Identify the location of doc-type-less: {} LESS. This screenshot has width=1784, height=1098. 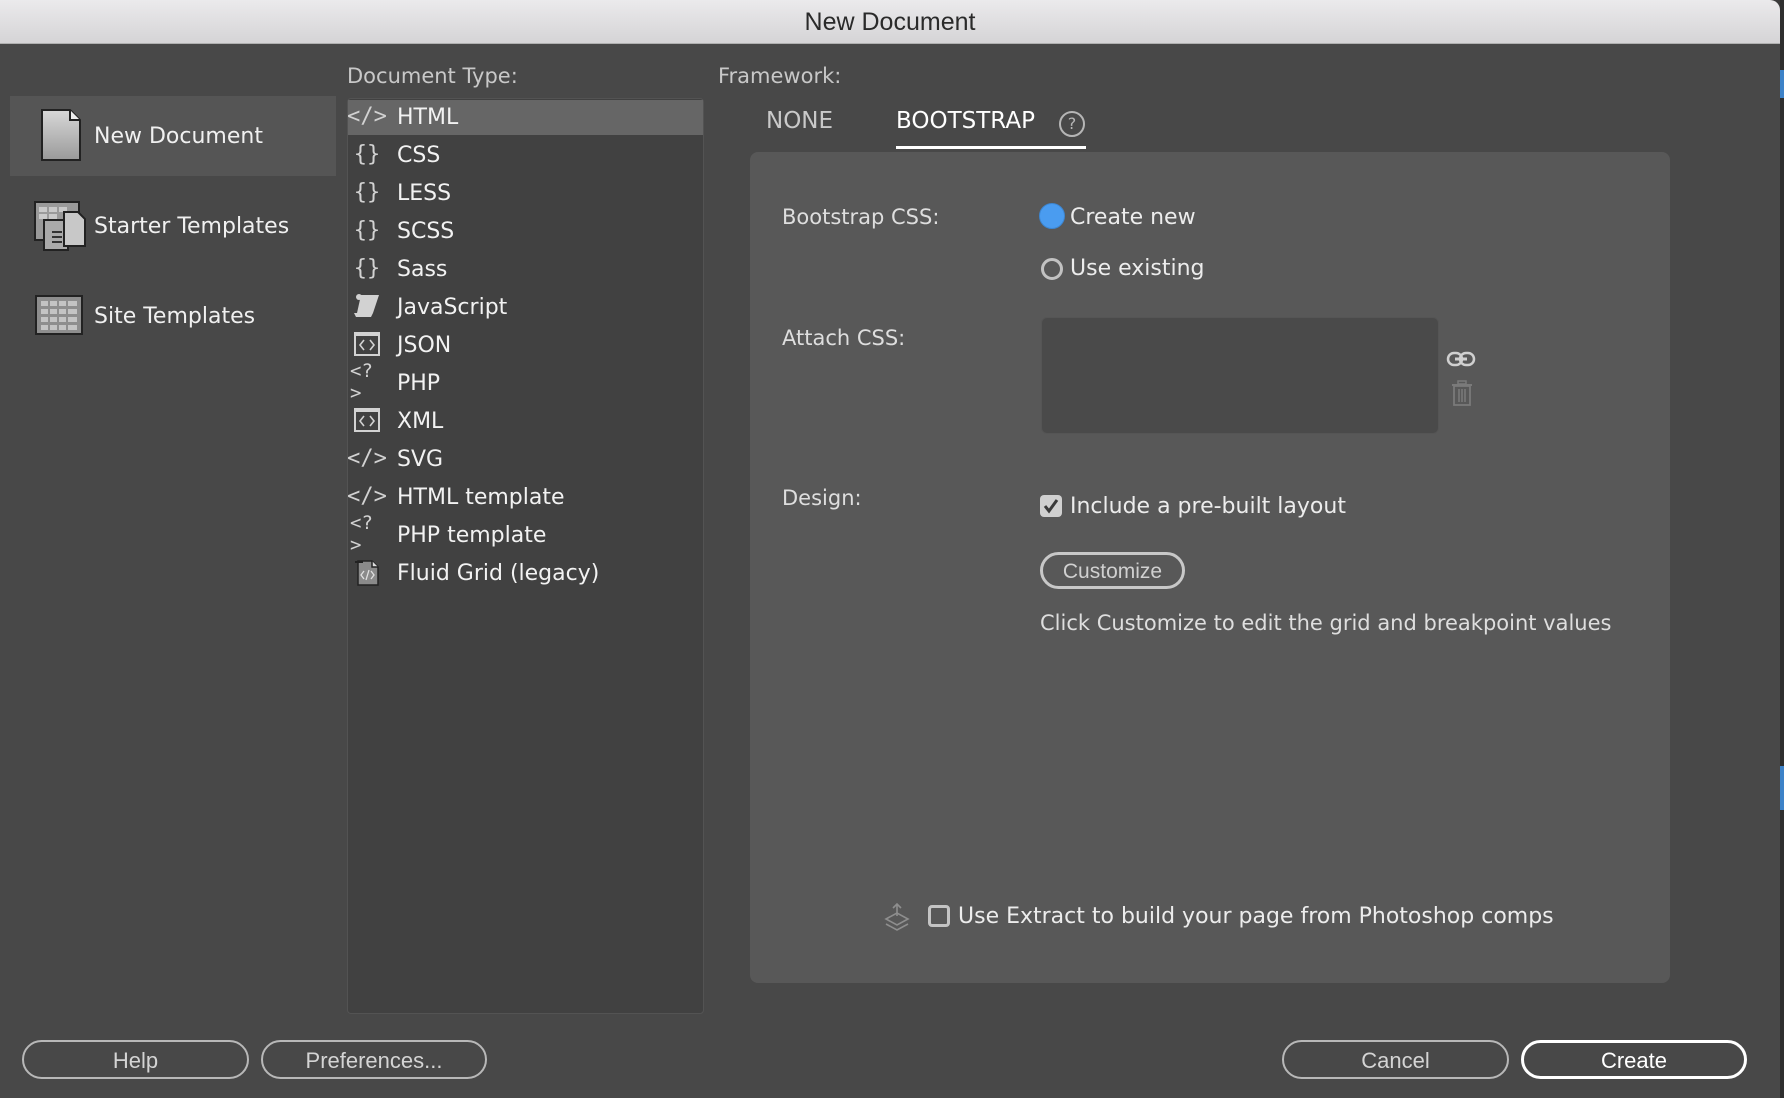
(525, 193).